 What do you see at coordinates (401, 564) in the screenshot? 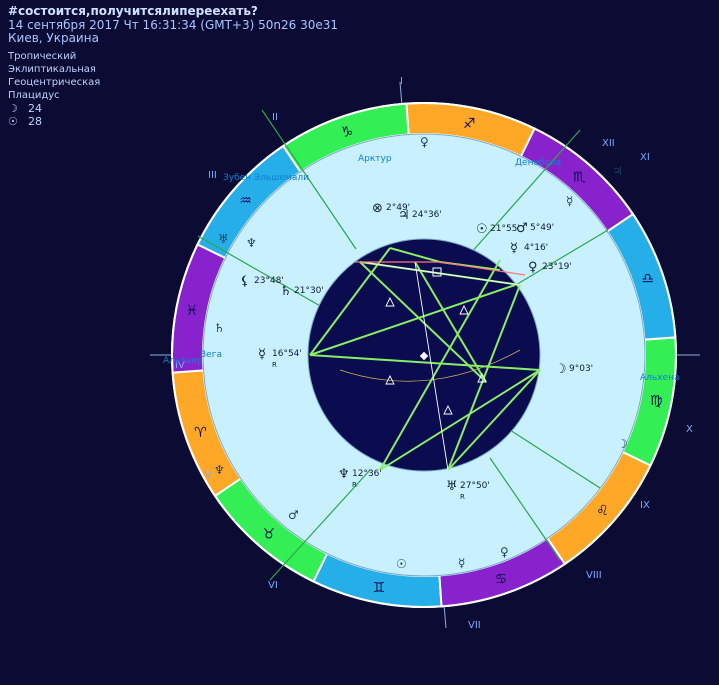
I see `house-ruler-glyph: ☉` at bounding box center [401, 564].